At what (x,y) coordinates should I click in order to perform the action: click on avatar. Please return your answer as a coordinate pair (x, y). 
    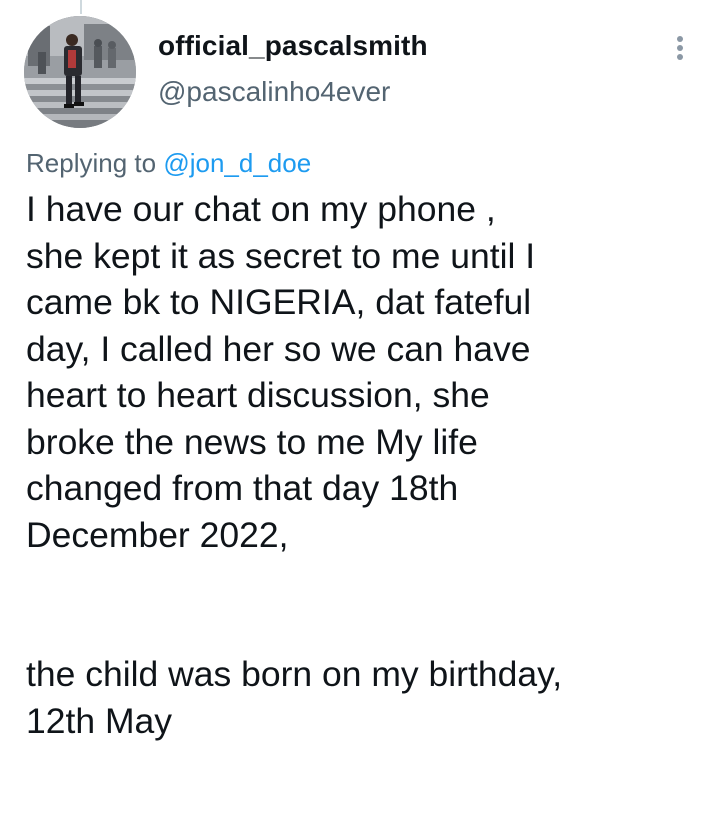
    Looking at the image, I should click on (80, 72).